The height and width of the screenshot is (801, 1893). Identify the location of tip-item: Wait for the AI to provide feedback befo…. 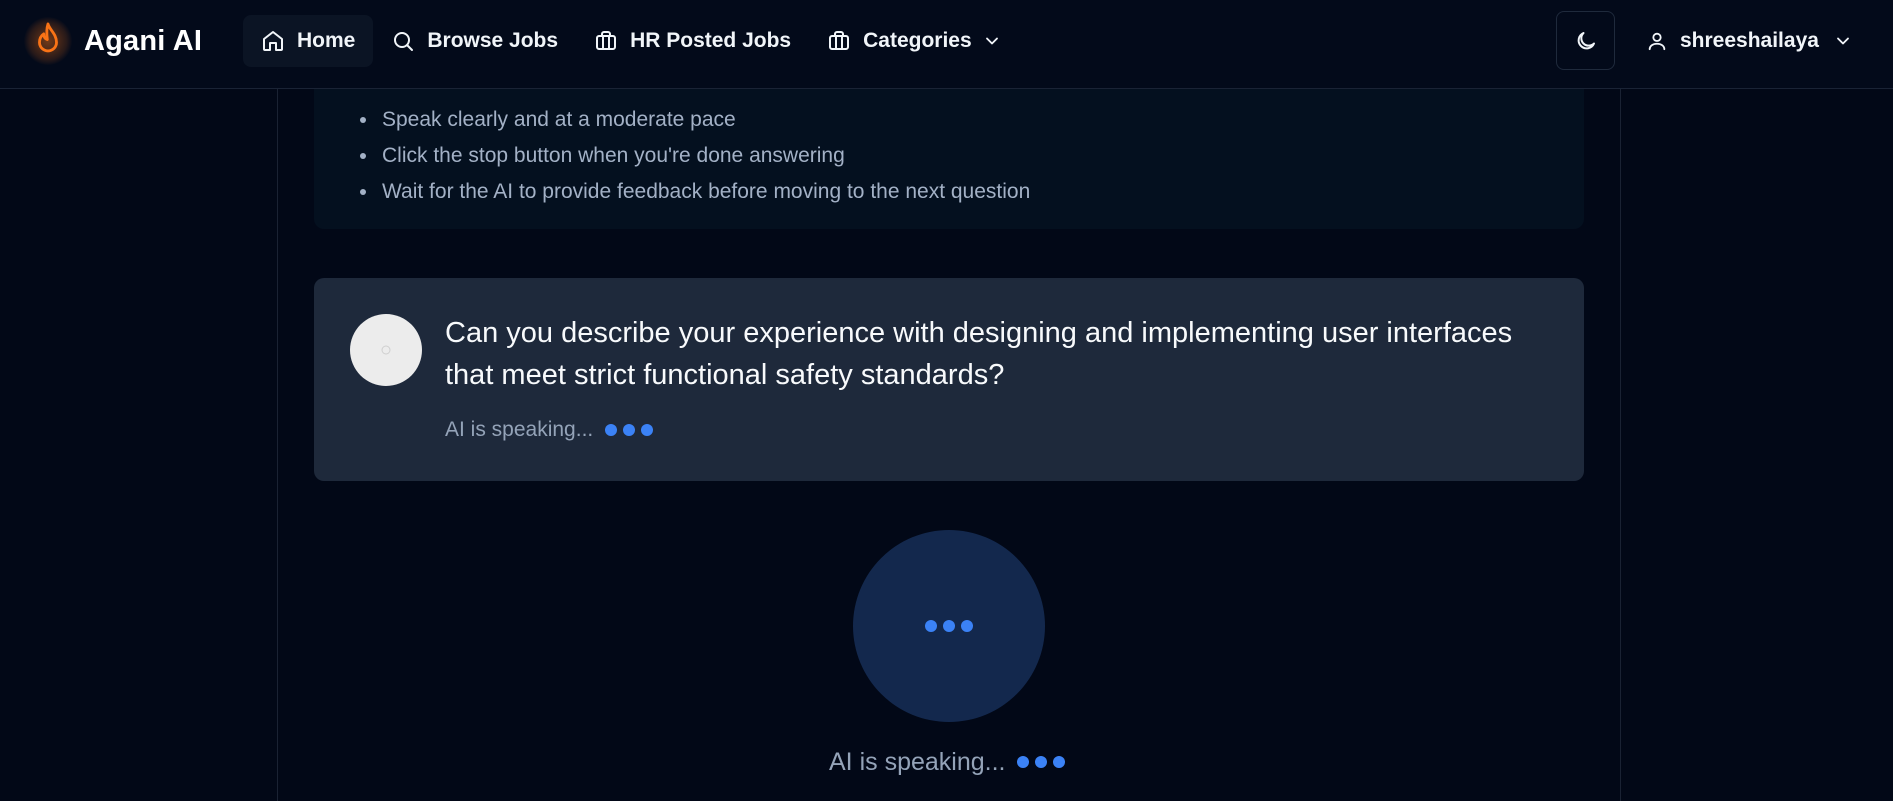
(694, 192).